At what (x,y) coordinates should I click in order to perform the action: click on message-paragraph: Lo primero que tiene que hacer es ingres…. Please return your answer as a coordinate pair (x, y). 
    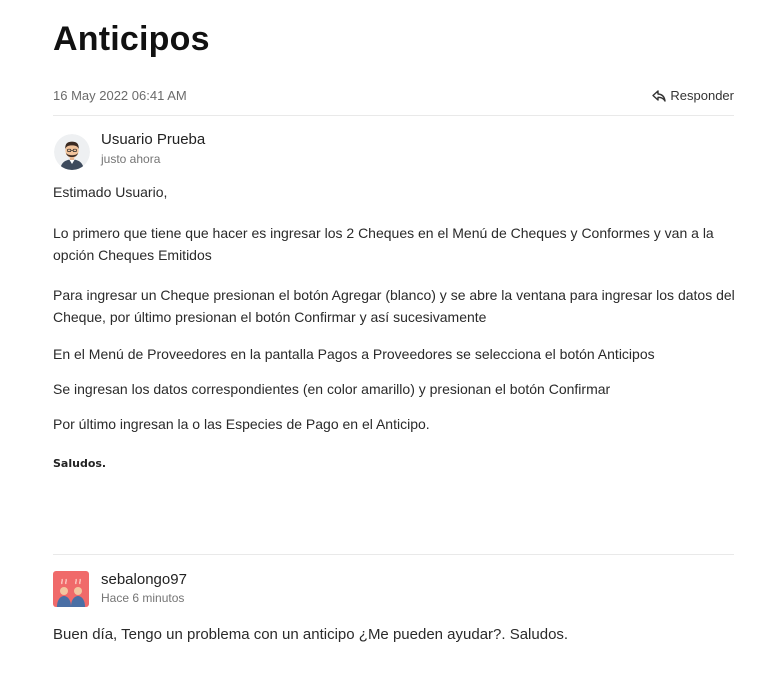
    Looking at the image, I should click on (383, 244).